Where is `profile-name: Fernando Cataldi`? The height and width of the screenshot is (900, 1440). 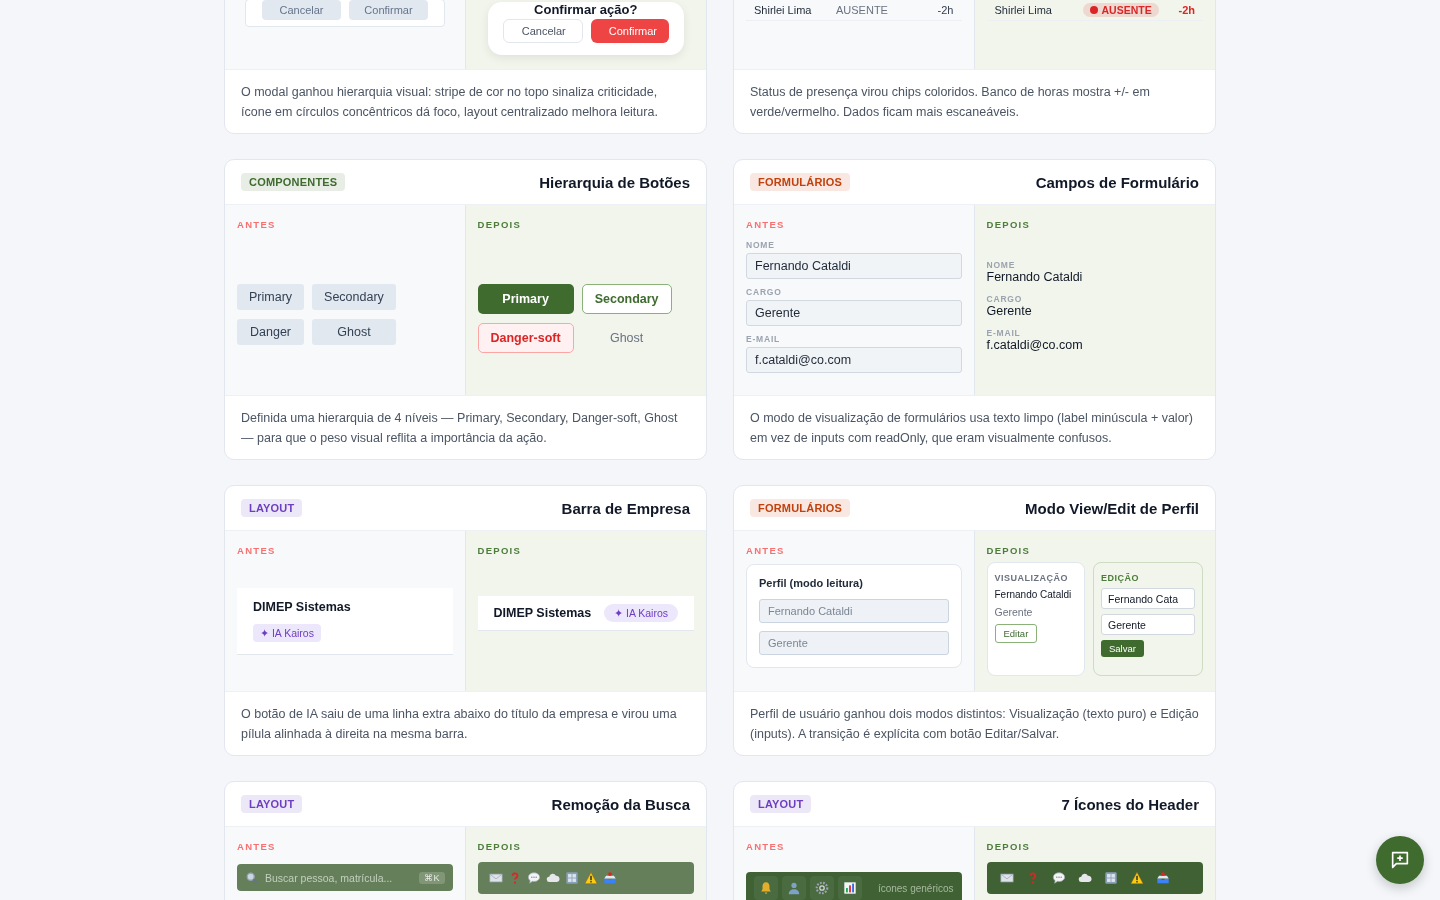 profile-name: Fernando Cataldi is located at coordinates (1033, 594).